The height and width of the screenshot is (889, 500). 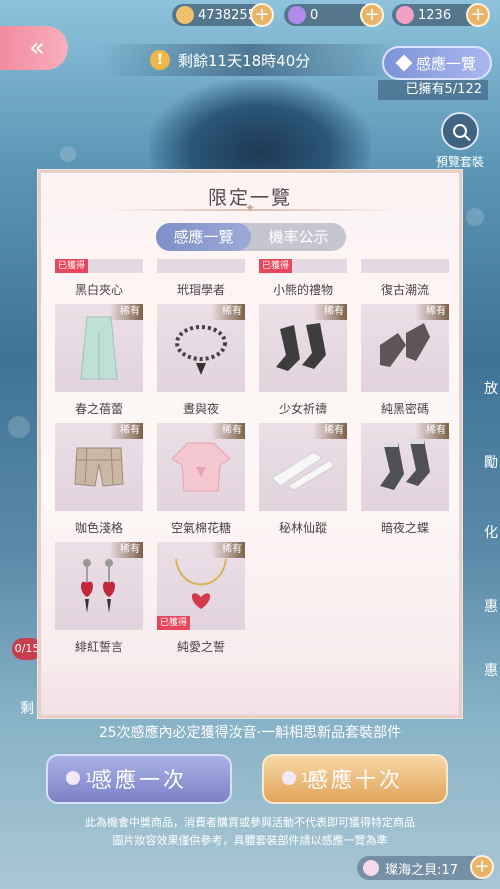 What do you see at coordinates (19, 427) in the screenshot?
I see `bubble-decoration` at bounding box center [19, 427].